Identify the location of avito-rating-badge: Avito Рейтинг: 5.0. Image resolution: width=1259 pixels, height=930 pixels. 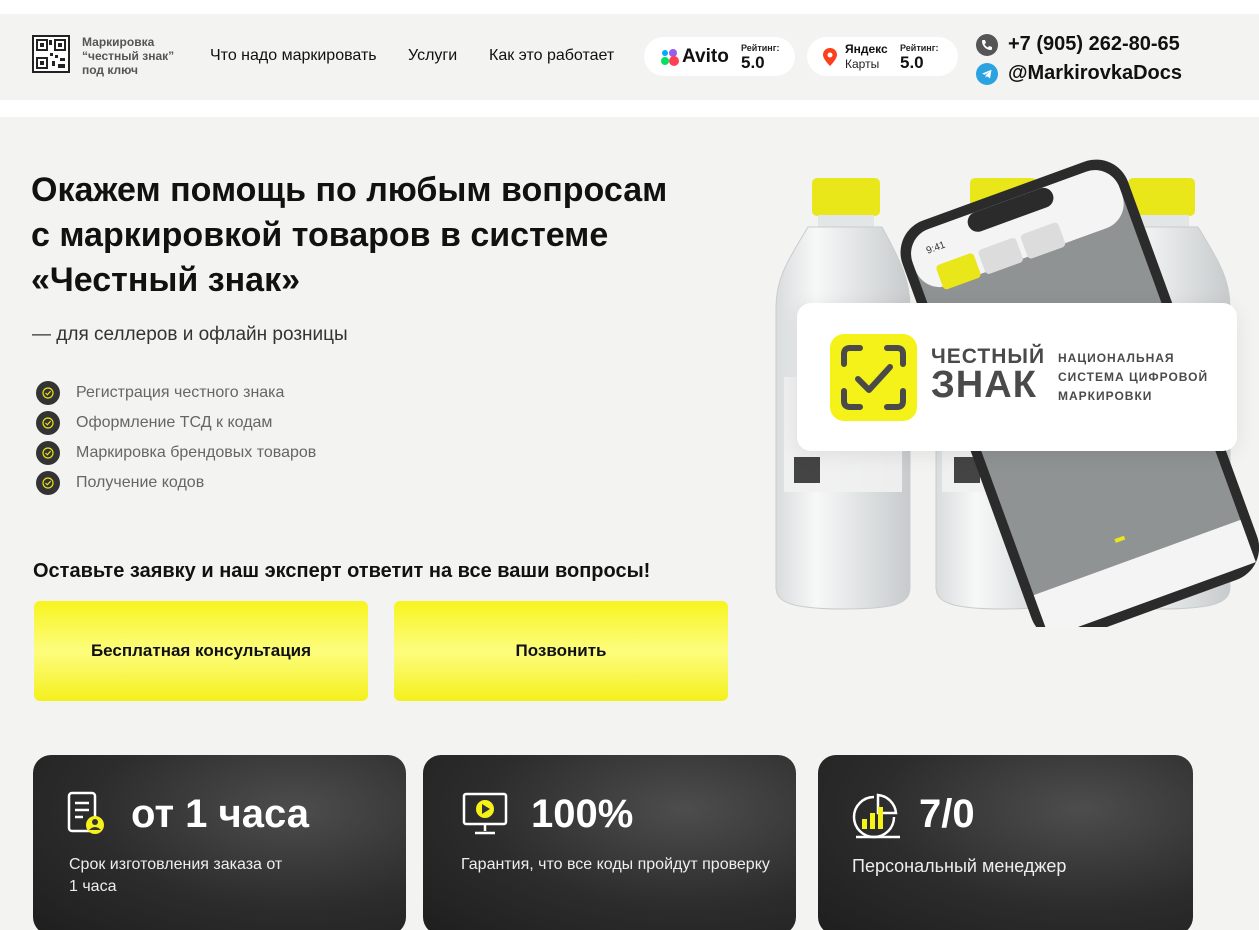
(719, 56).